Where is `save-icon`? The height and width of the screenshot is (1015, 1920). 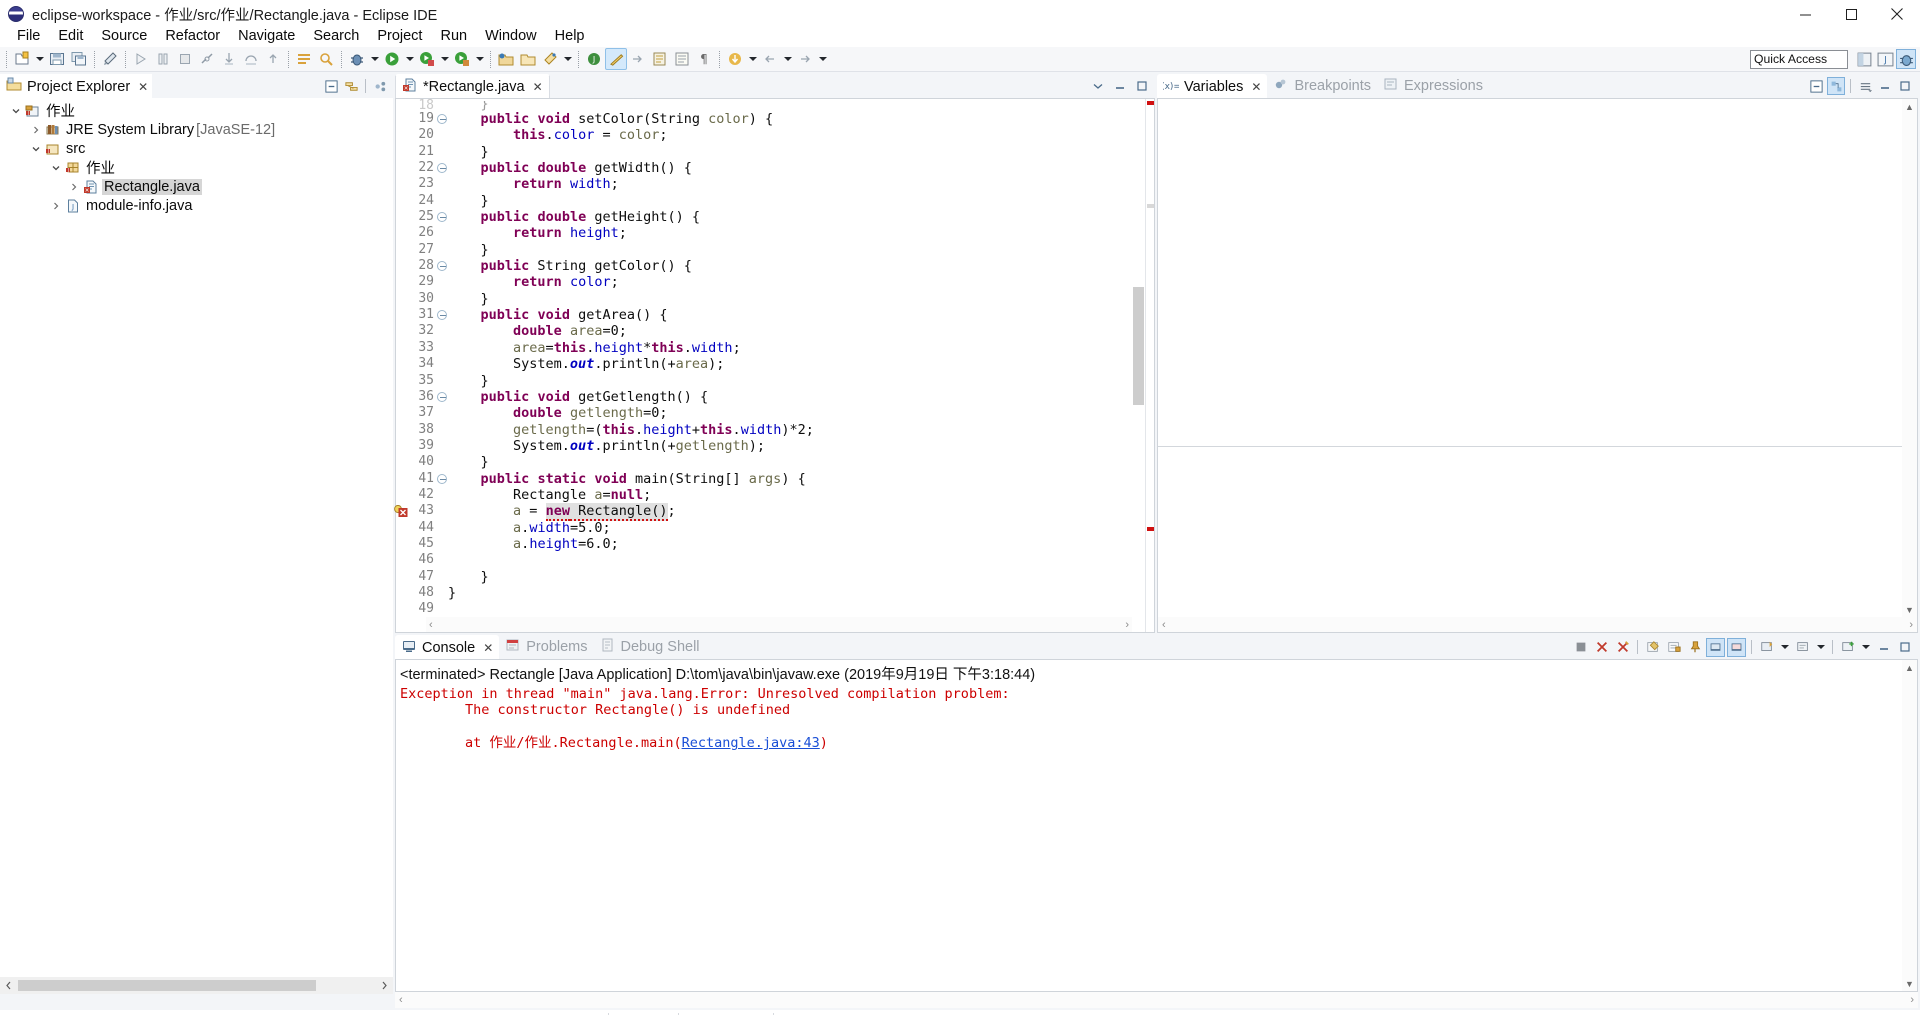 save-icon is located at coordinates (57, 59).